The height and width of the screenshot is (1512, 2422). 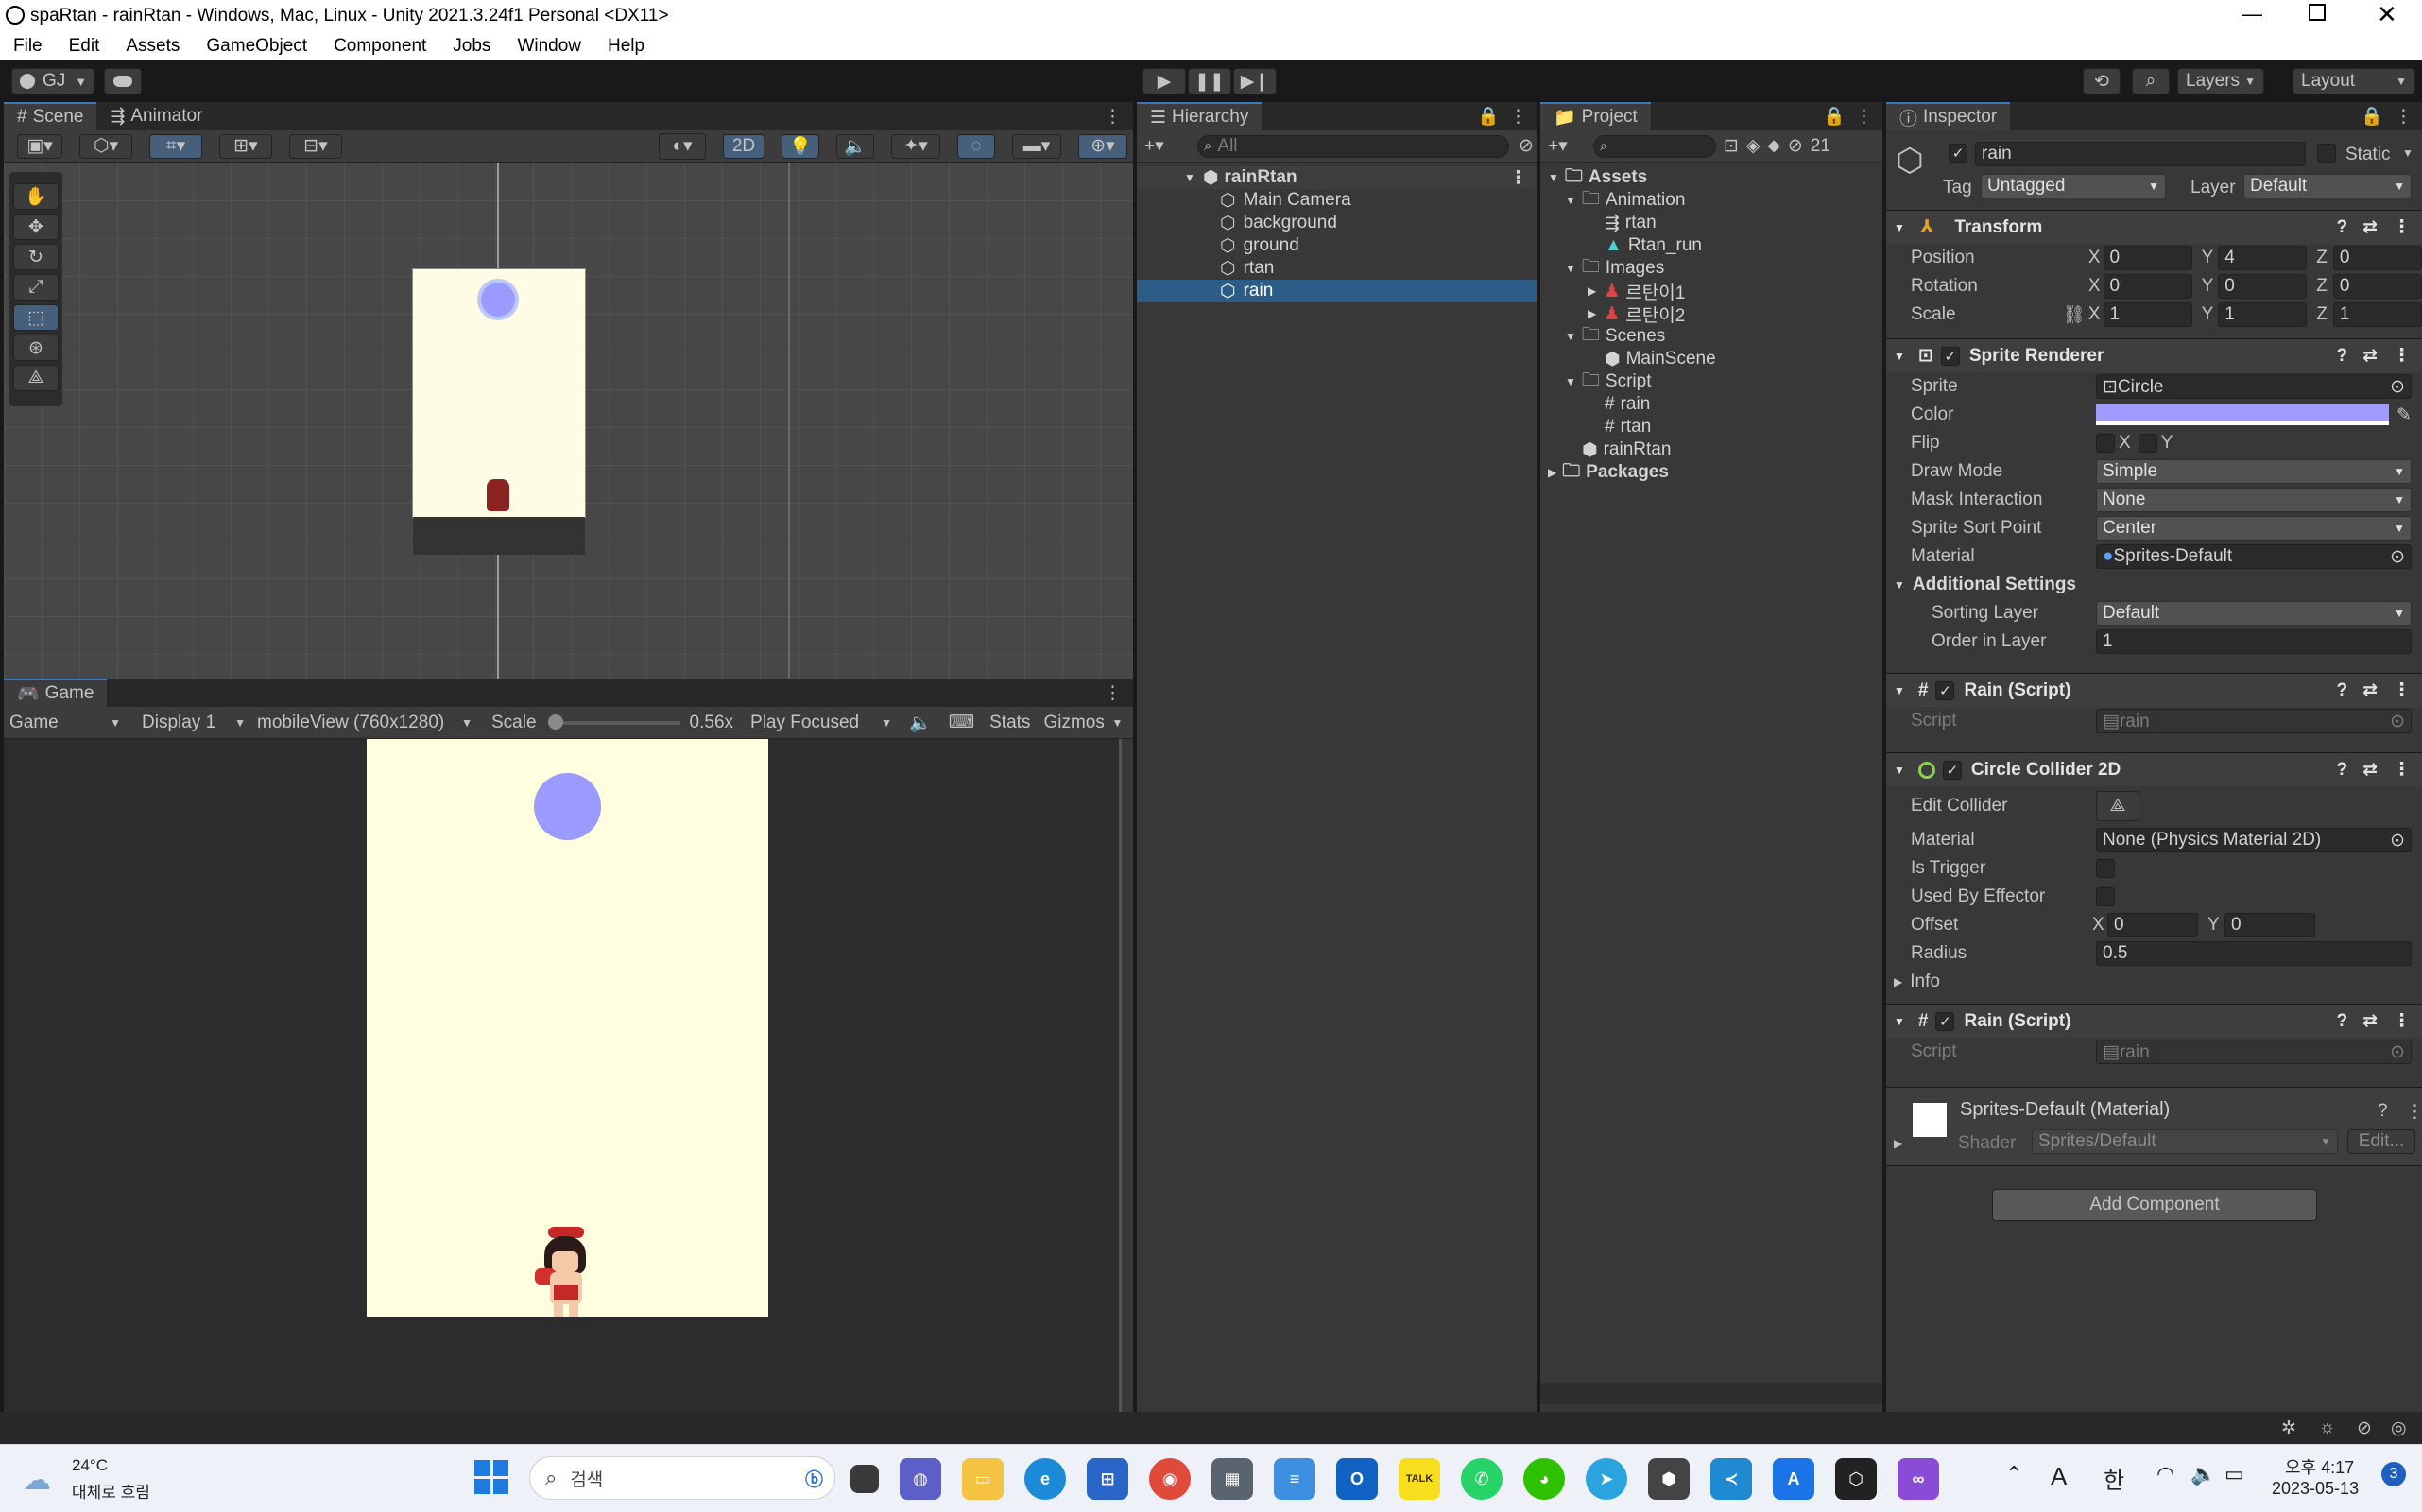 I want to click on position-z-input: 0, so click(x=2377, y=258).